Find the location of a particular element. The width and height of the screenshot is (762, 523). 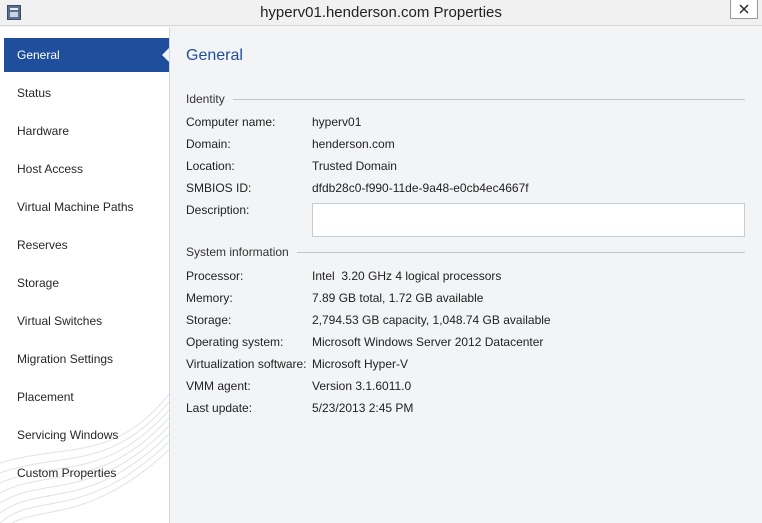

system-heading-label: System information is located at coordinates (241, 252).